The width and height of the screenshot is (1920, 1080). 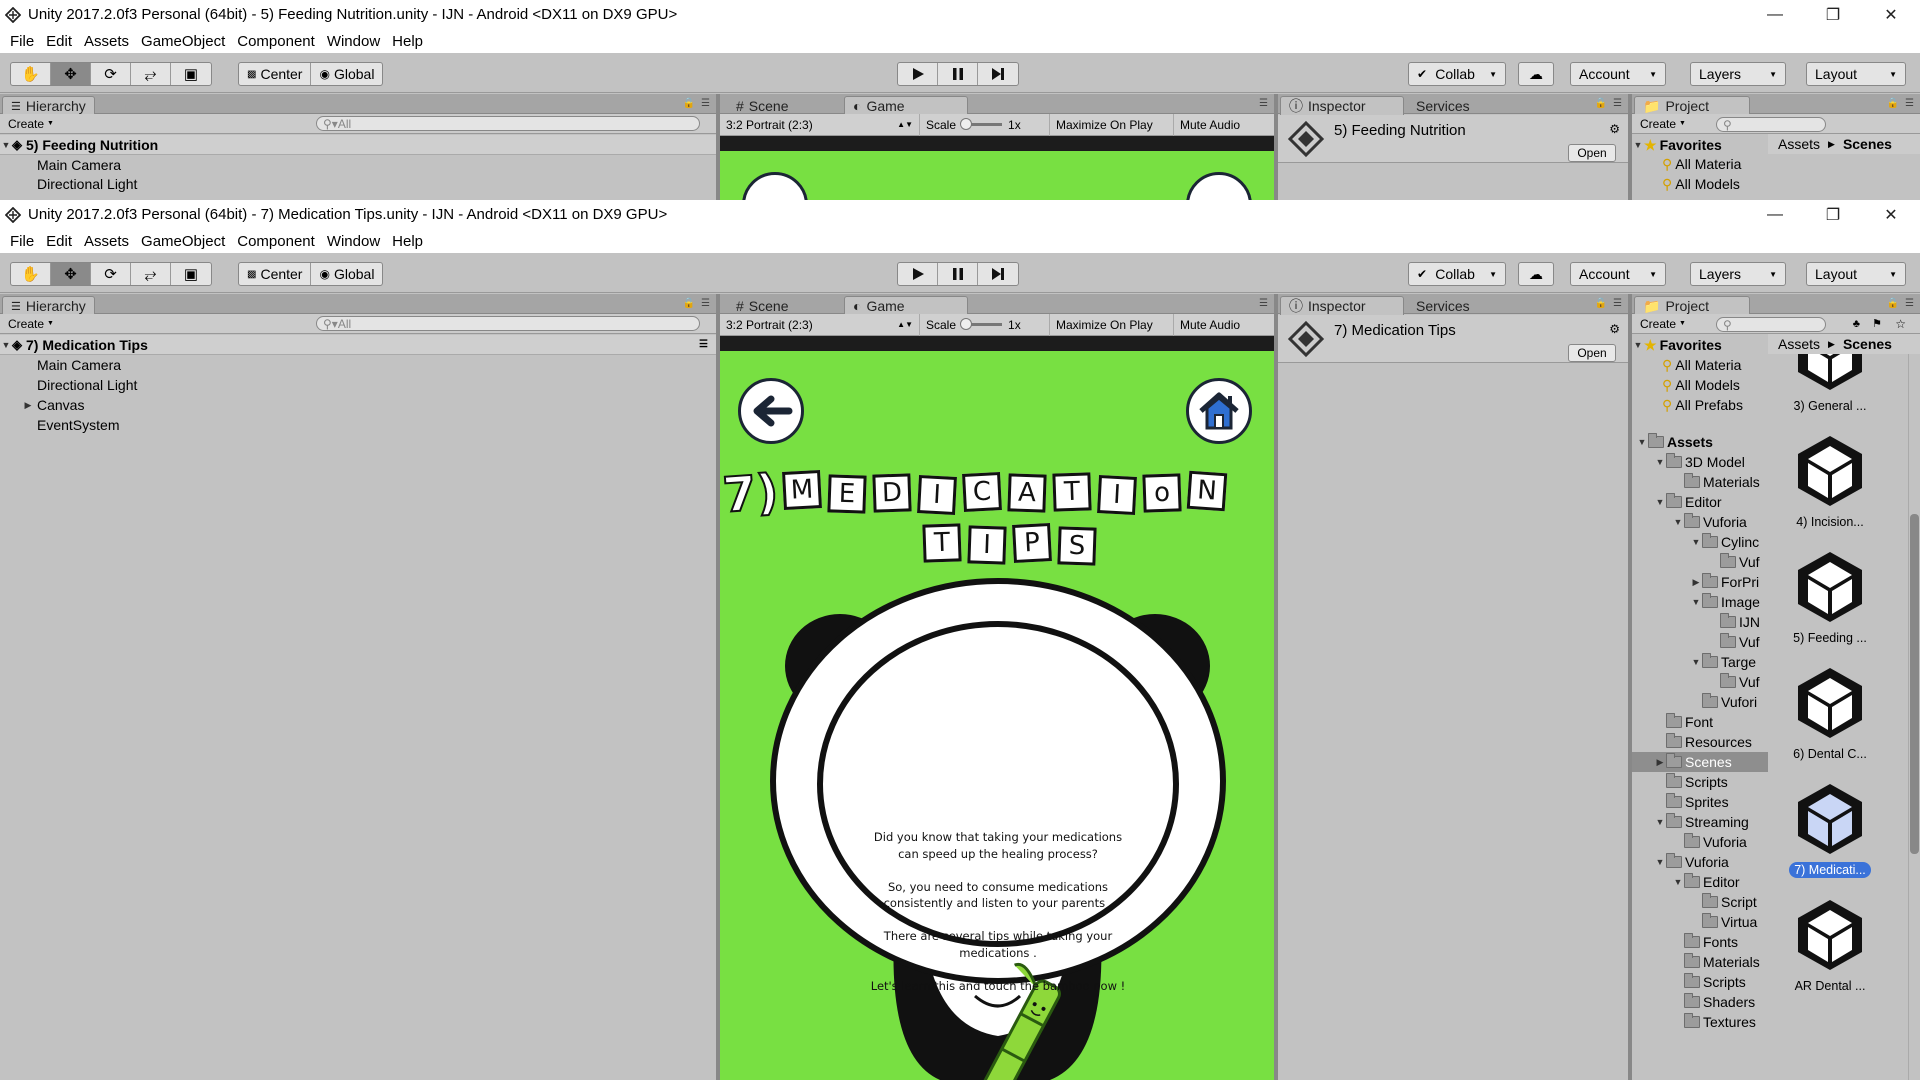 What do you see at coordinates (28, 405) in the screenshot?
I see `expand-arrow-icon: ▶` at bounding box center [28, 405].